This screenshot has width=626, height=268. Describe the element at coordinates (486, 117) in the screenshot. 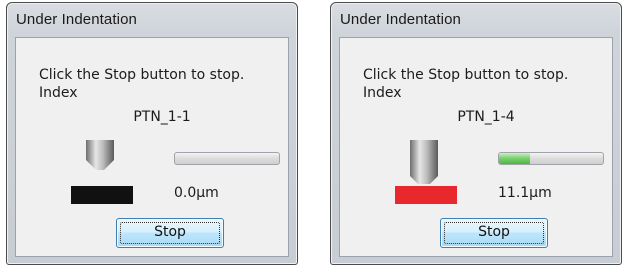

I see `pattern-id: PTN_1-4` at that location.